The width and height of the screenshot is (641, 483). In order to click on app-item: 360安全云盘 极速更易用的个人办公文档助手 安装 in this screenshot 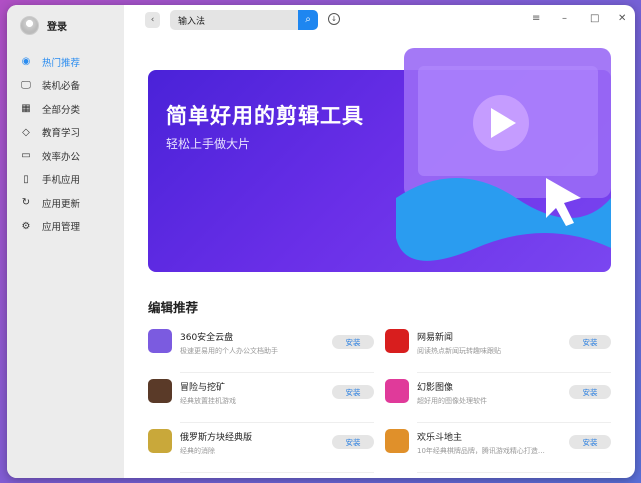, I will do `click(261, 350)`.